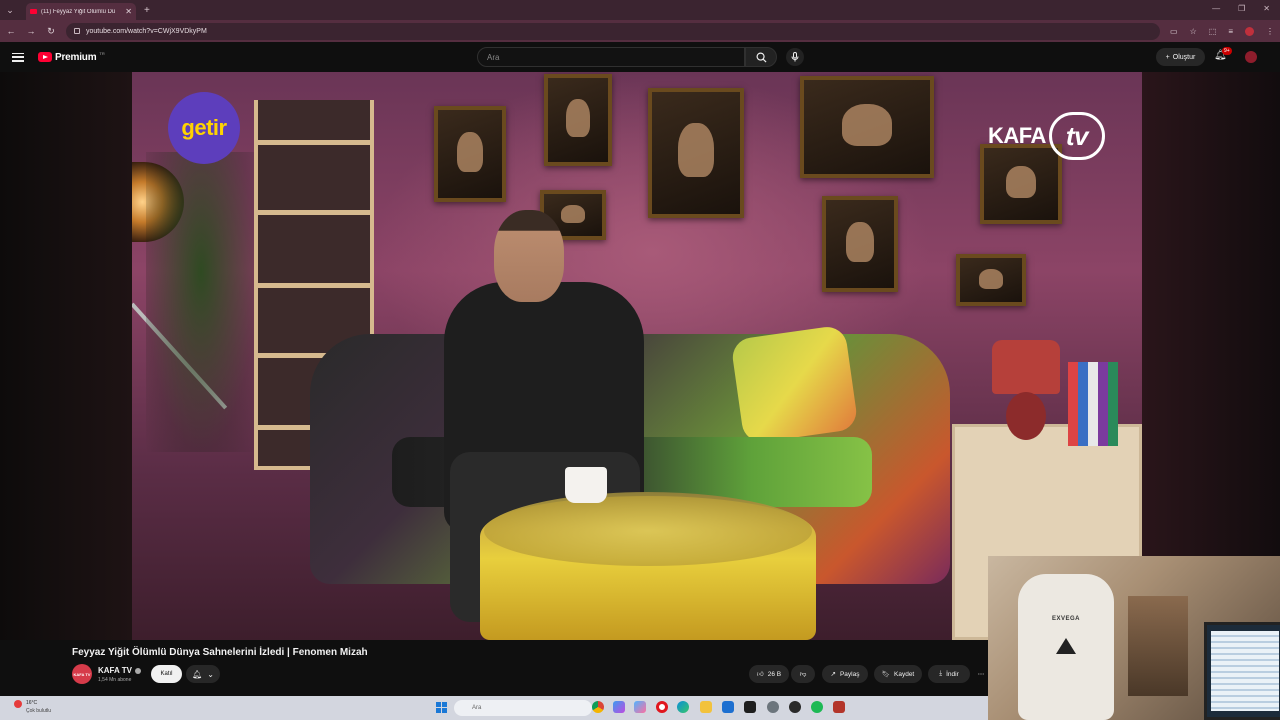  Describe the element at coordinates (1213, 31) in the screenshot. I see `extensions-icon: ⬚` at that location.